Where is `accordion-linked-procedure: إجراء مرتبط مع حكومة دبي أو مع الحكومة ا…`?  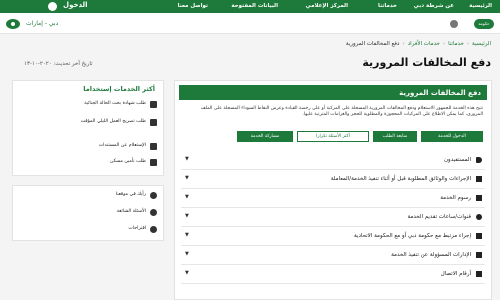 accordion-linked-procedure: إجراء مرتبط مع حكومة دبي أو مع الحكومة ا… is located at coordinates (333, 236).